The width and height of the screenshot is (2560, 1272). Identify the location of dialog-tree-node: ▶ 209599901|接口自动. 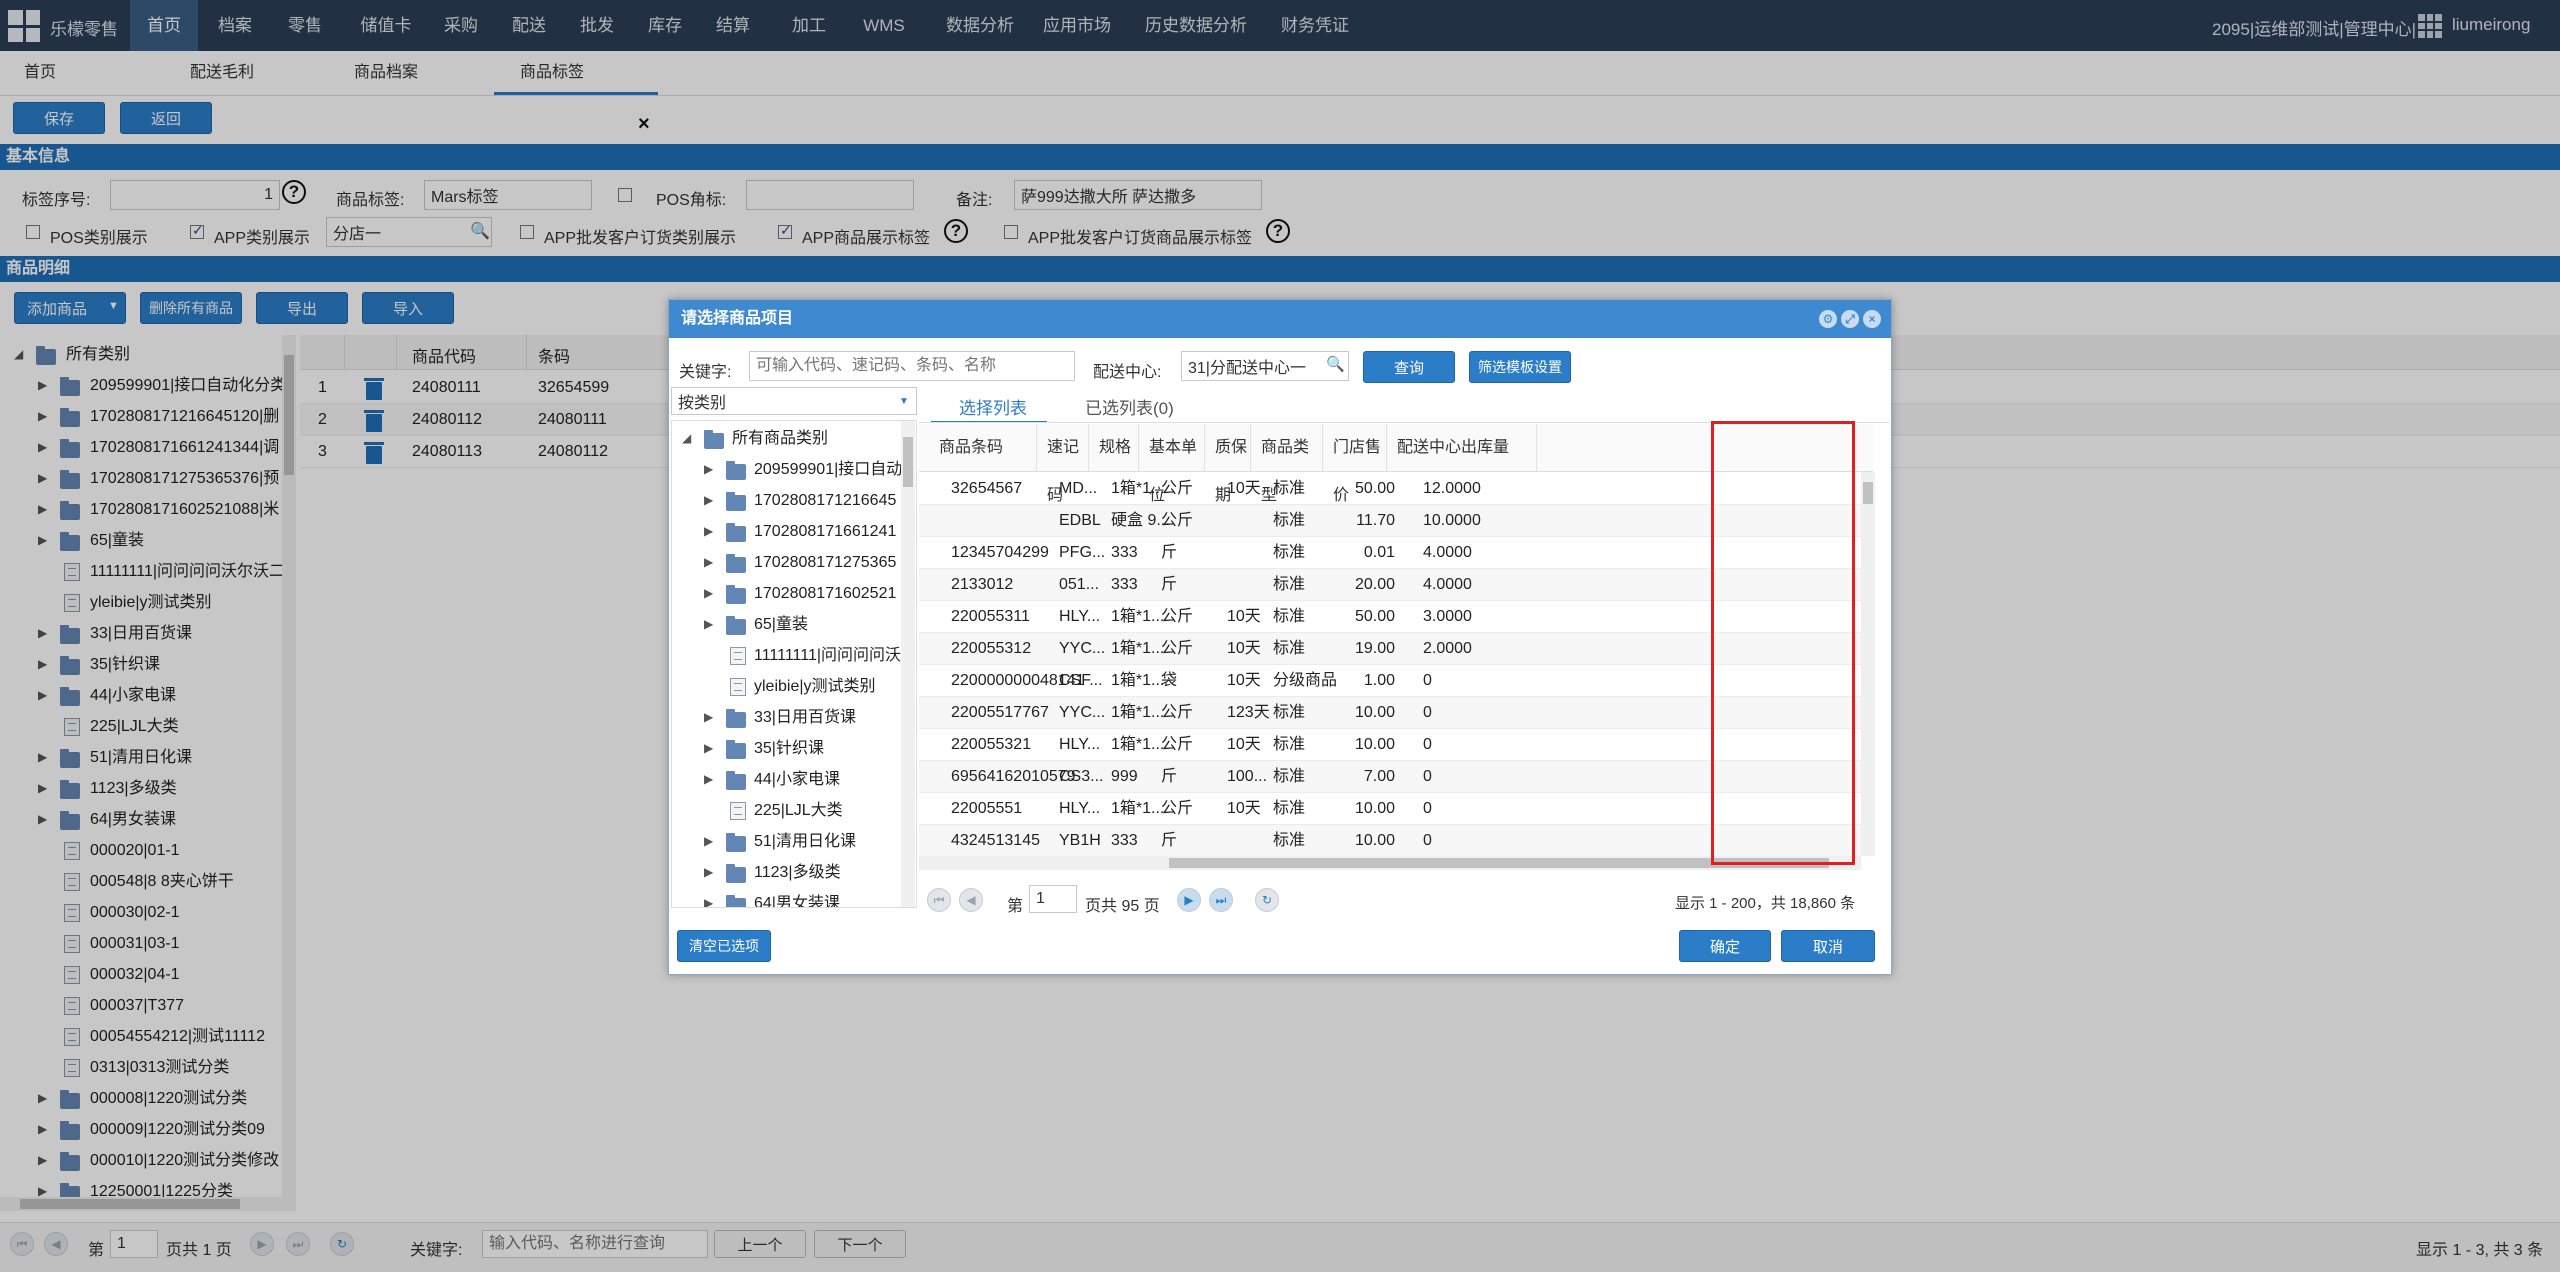
(787, 469).